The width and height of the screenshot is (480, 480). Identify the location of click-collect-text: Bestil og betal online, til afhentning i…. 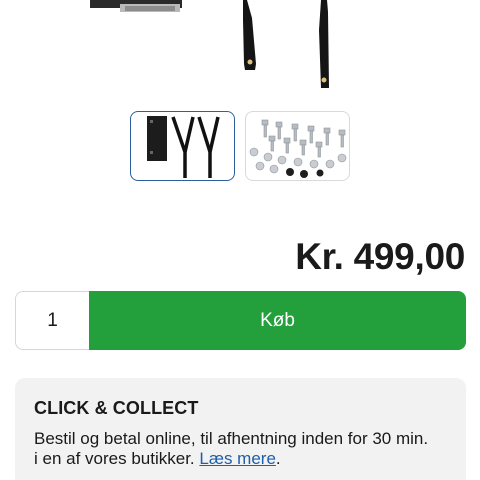
(231, 449).